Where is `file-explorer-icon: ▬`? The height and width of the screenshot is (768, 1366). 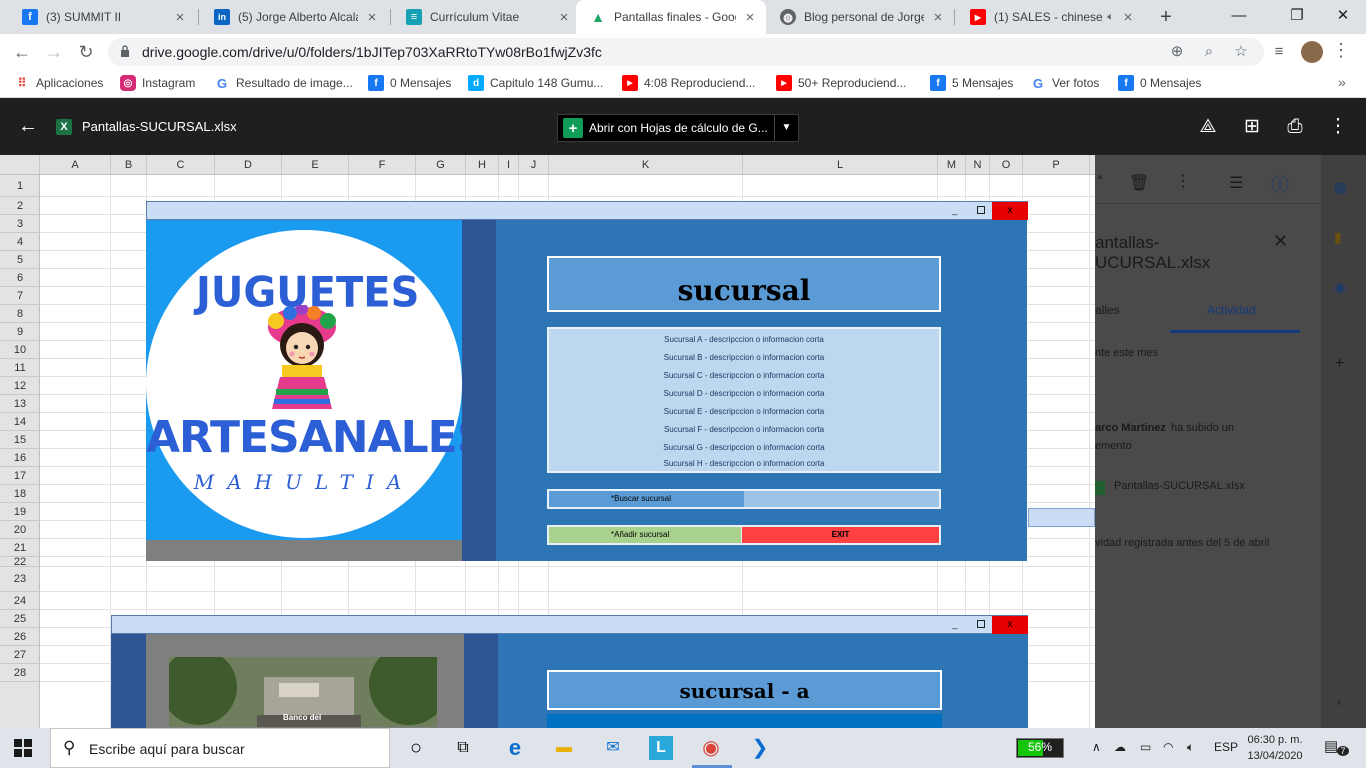 file-explorer-icon: ▬ is located at coordinates (564, 748).